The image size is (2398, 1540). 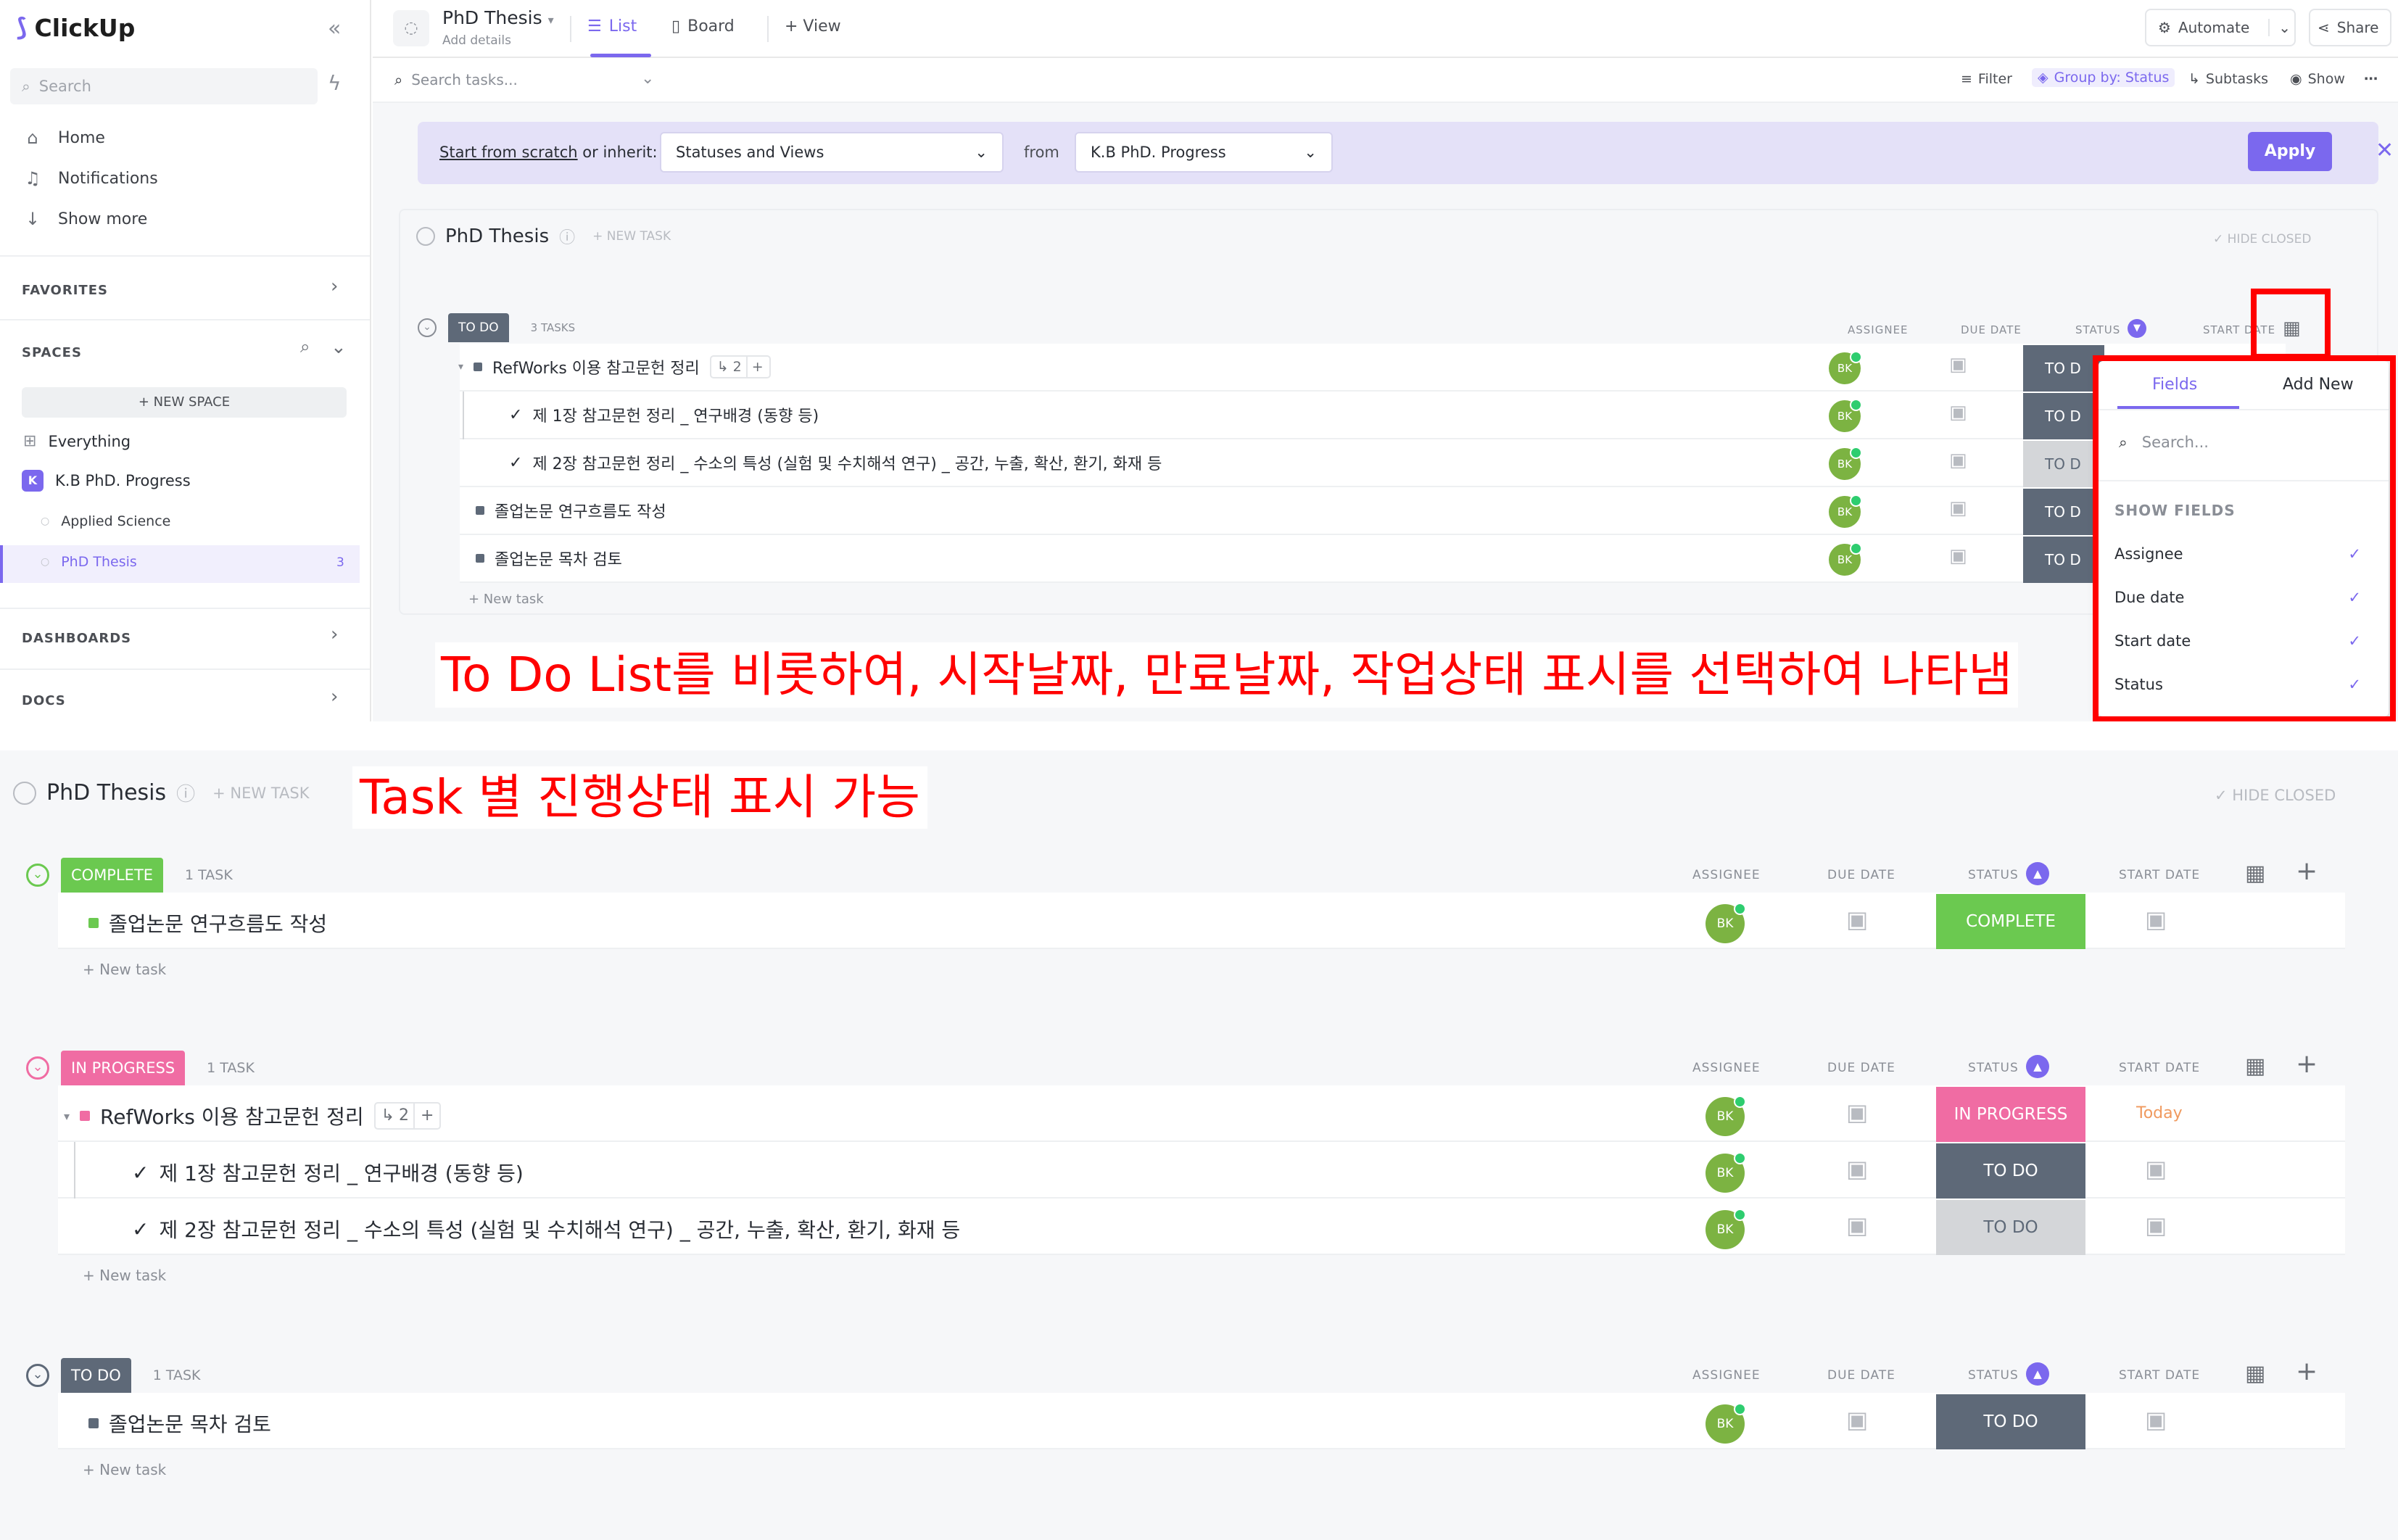 I want to click on new-space-button: + NEW SPACE, so click(x=185, y=402).